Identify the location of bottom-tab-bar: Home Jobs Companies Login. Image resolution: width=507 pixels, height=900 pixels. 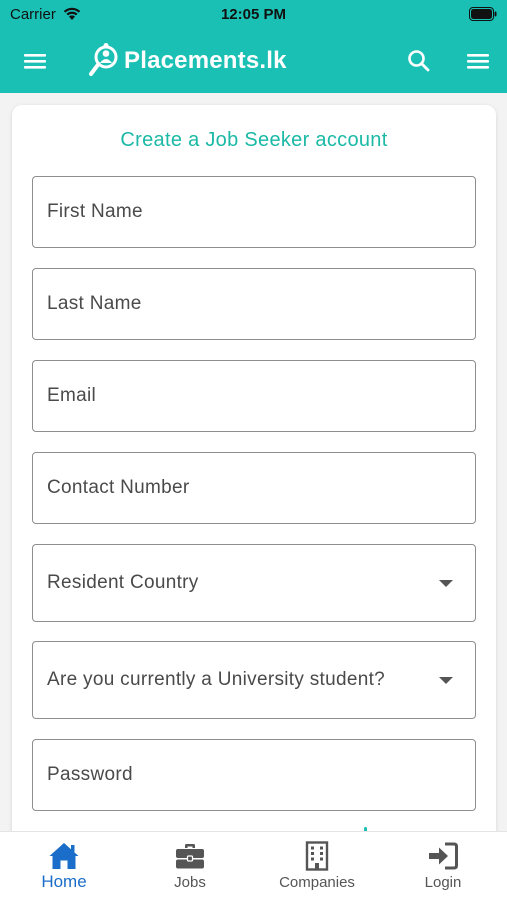
(253, 865).